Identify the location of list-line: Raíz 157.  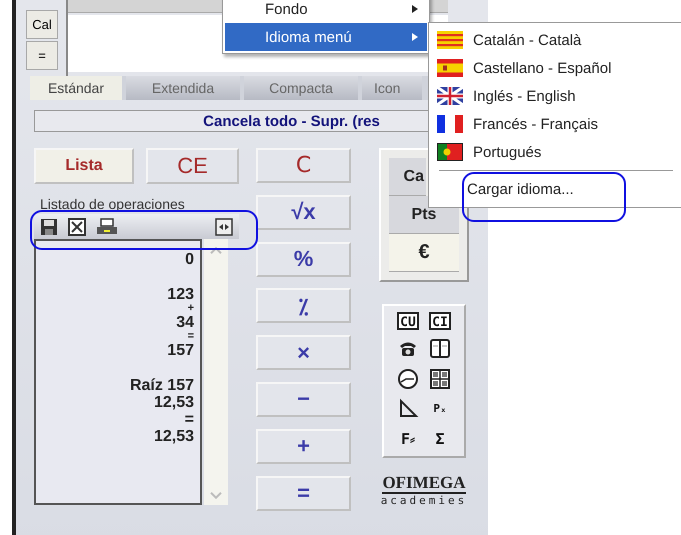
(162, 385).